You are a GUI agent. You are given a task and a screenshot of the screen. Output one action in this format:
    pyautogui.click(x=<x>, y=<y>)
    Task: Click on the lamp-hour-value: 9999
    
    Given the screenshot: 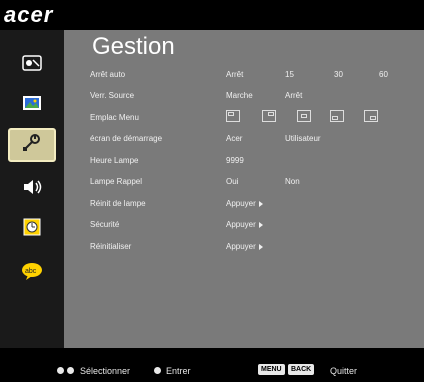 What is the action you would take?
    pyautogui.click(x=235, y=160)
    